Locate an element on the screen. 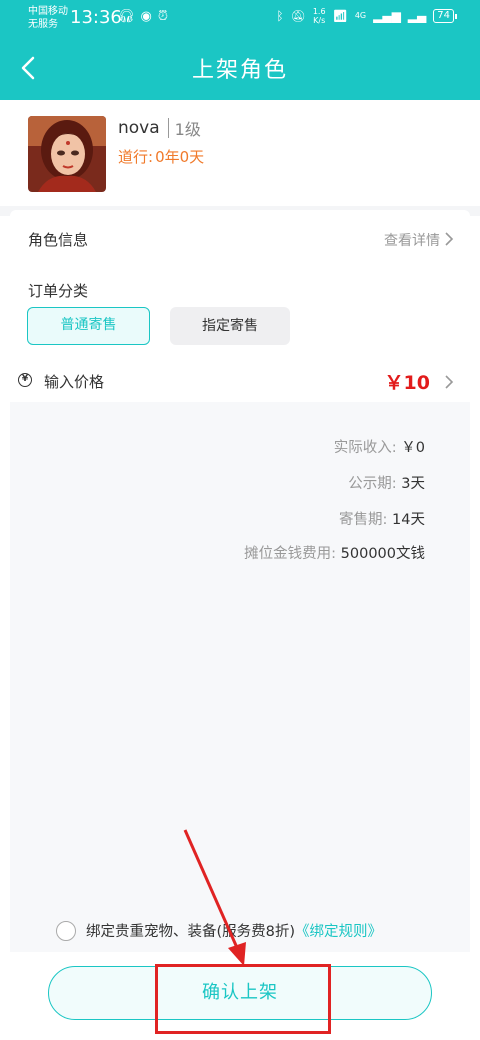 The height and width of the screenshot is (1040, 480). character-avatar is located at coordinates (67, 154).